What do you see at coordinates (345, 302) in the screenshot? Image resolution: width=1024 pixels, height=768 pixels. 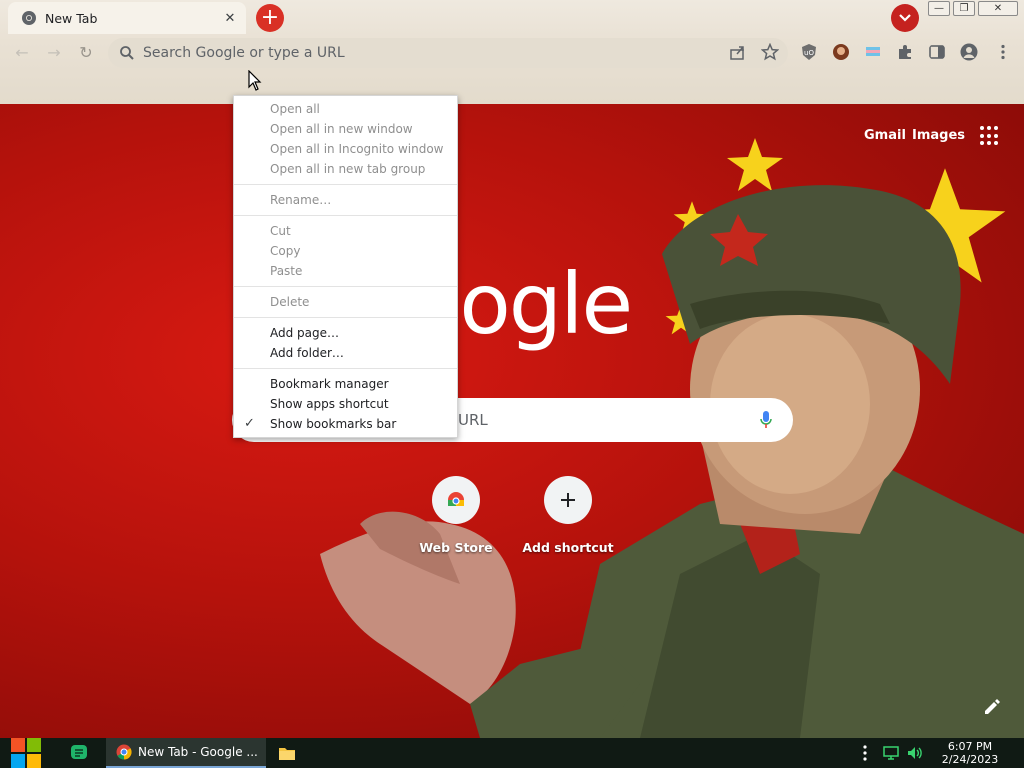 I see `menu-item-delete: Delete` at bounding box center [345, 302].